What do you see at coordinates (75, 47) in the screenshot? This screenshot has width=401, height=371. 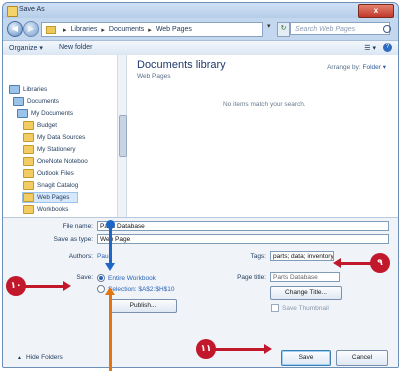 I see `new-folder-button: New folder` at bounding box center [75, 47].